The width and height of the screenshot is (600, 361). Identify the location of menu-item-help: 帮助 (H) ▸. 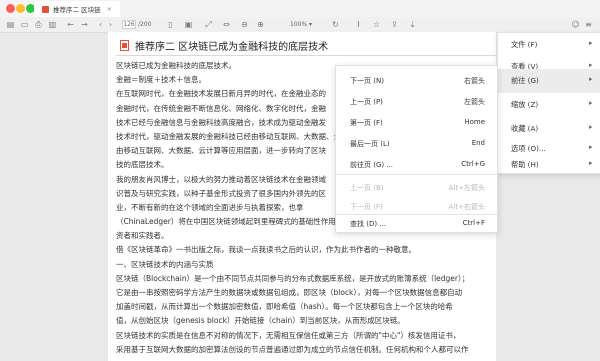
(549, 165).